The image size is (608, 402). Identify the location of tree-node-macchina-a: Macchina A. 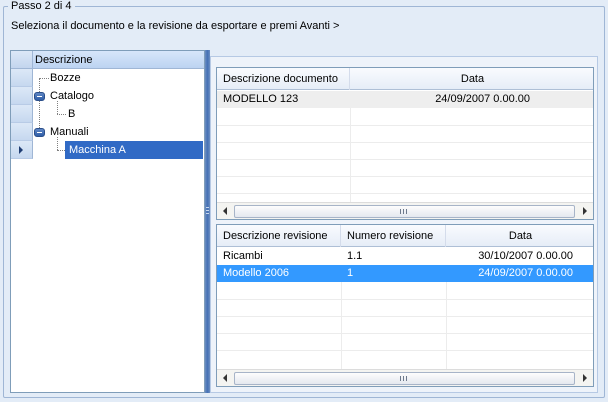
(134, 150).